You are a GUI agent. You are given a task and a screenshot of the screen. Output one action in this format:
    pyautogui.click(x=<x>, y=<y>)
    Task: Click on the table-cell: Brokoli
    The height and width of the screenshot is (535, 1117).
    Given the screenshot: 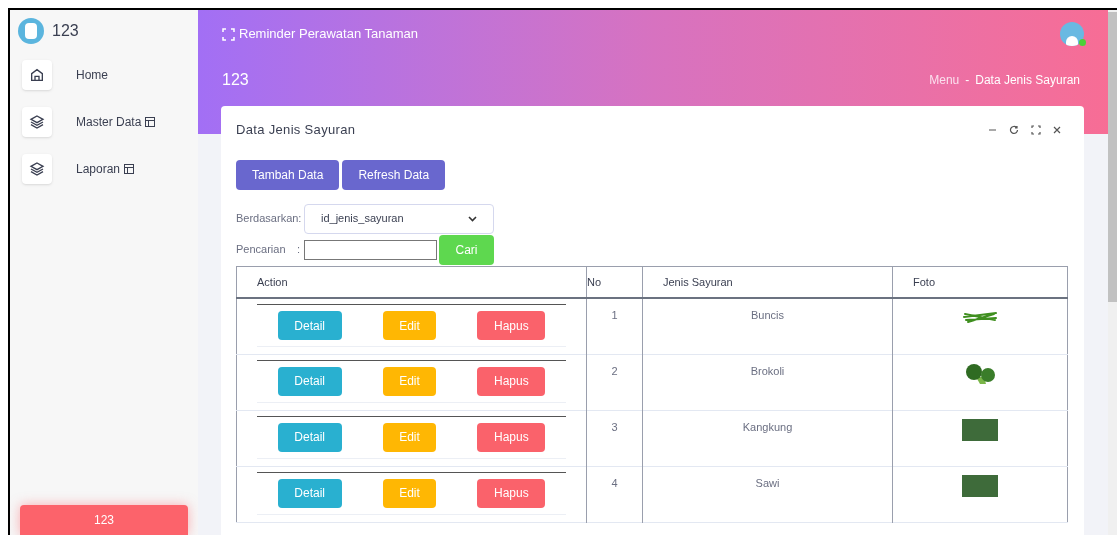 What is the action you would take?
    pyautogui.click(x=767, y=382)
    